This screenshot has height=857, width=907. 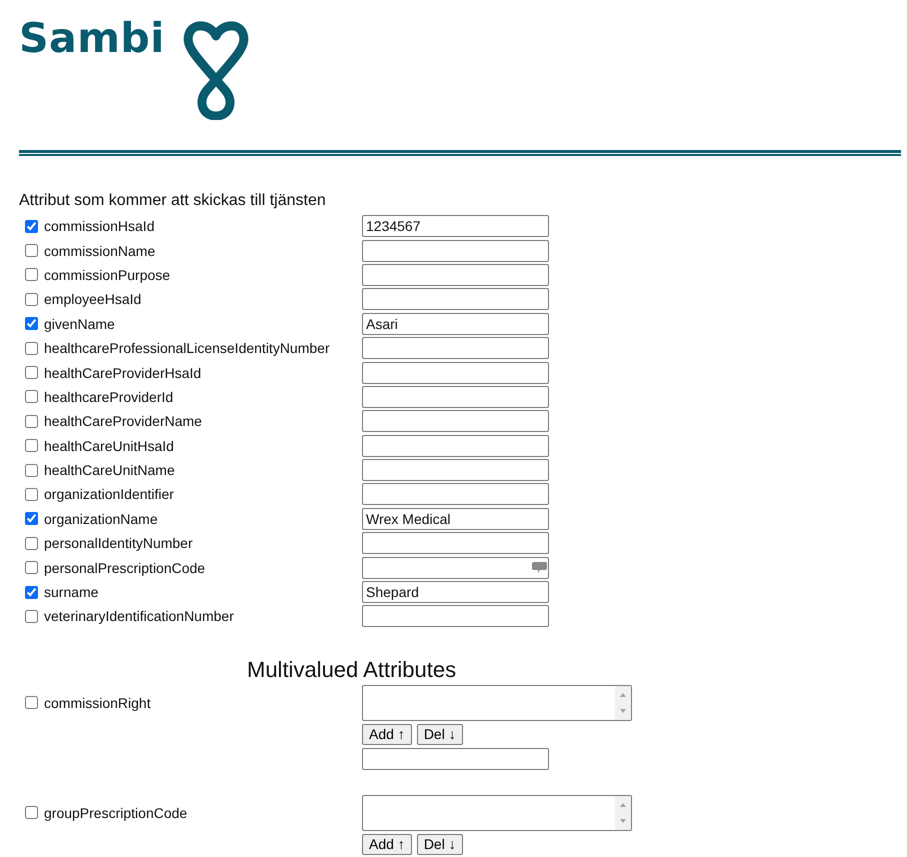 I want to click on input-field: Asari, so click(x=455, y=323).